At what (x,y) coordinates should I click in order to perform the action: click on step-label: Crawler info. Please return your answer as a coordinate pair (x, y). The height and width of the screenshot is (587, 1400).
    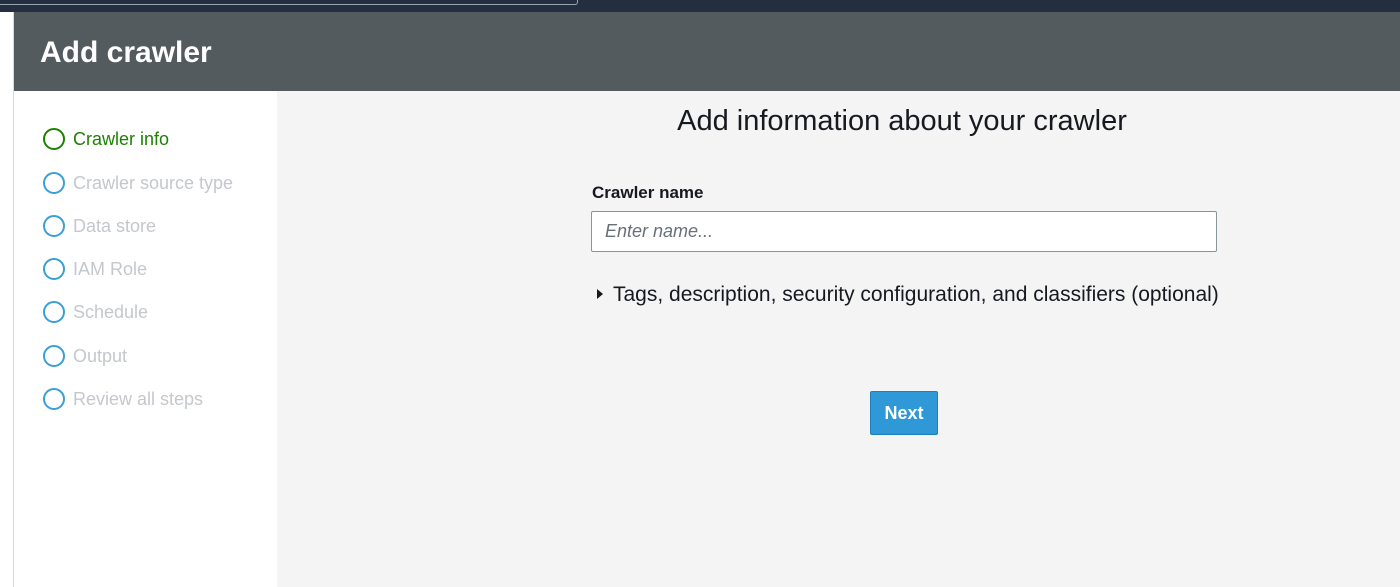
    Looking at the image, I should click on (121, 138).